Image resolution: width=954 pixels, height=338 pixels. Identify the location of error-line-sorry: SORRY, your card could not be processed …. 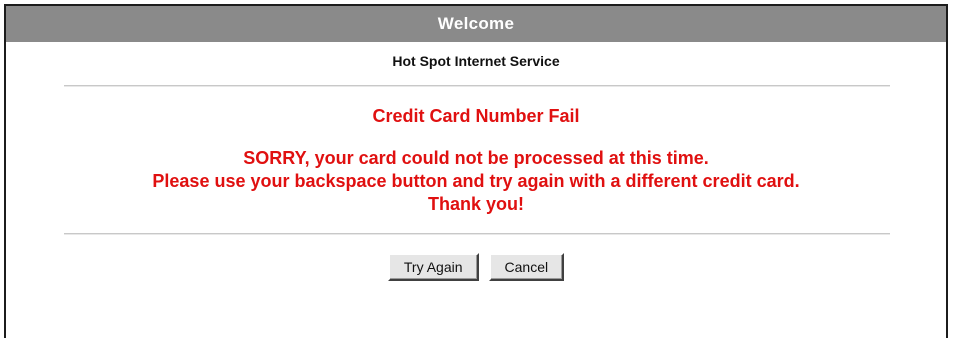
(476, 158).